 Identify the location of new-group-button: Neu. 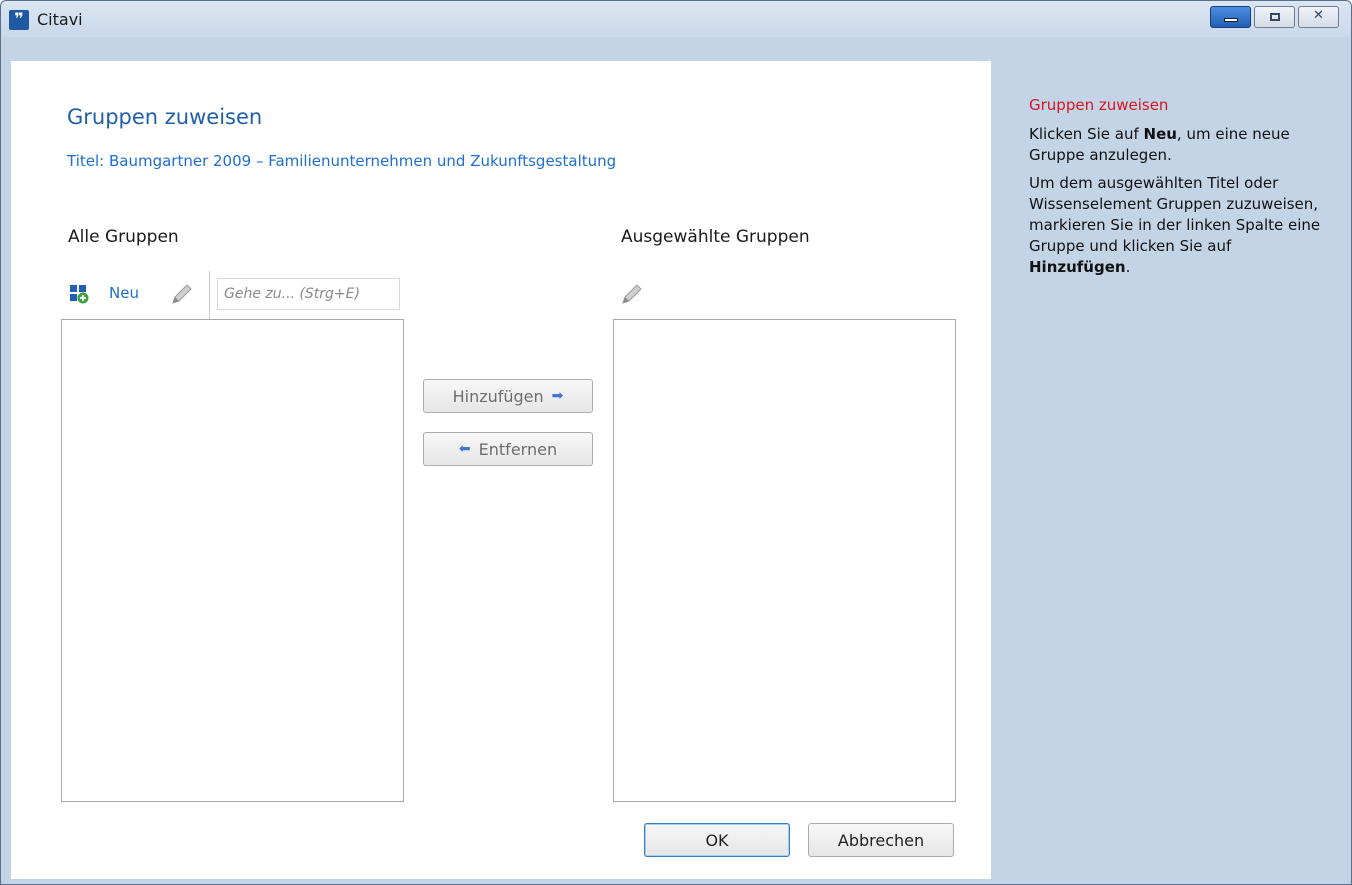
(124, 293).